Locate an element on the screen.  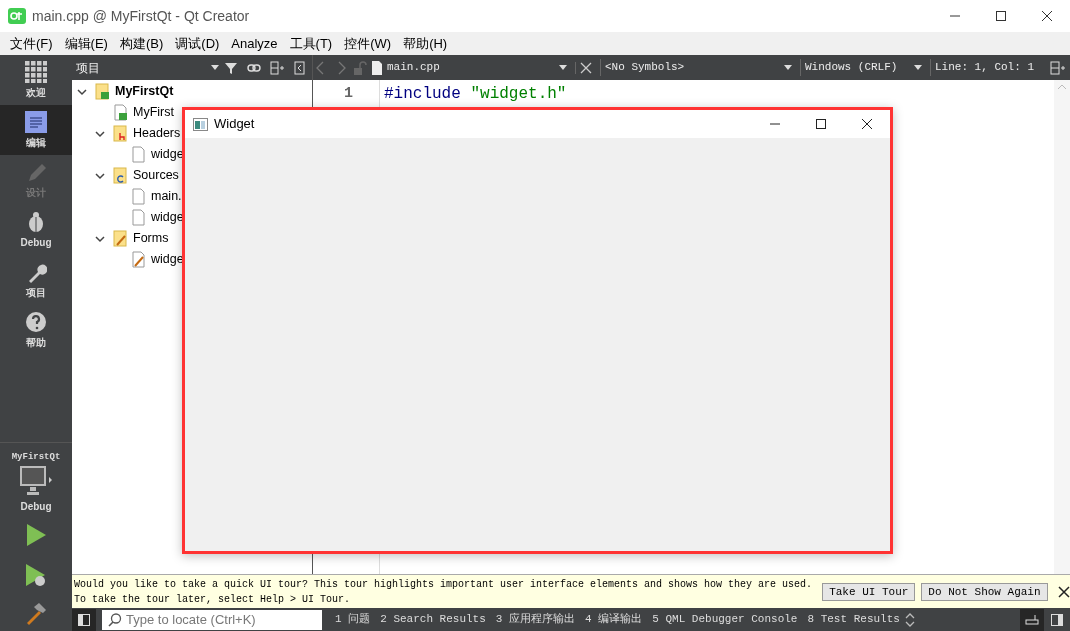
split-button is located at coordinates (1058, 67).